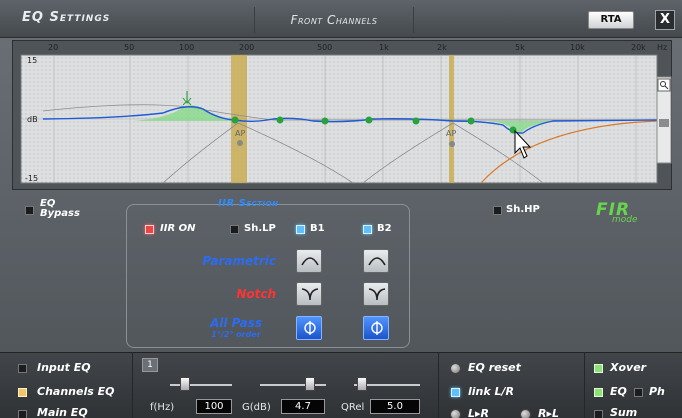 This screenshot has height=418, width=682. Describe the element at coordinates (657, 391) in the screenshot. I see `ph-label: Ph` at that location.